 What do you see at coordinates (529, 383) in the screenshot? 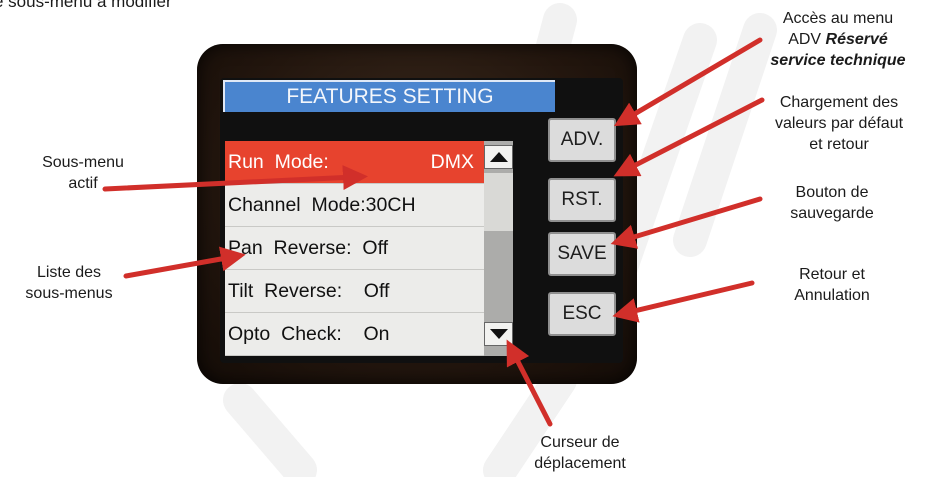
I see `arrow-cursor` at bounding box center [529, 383].